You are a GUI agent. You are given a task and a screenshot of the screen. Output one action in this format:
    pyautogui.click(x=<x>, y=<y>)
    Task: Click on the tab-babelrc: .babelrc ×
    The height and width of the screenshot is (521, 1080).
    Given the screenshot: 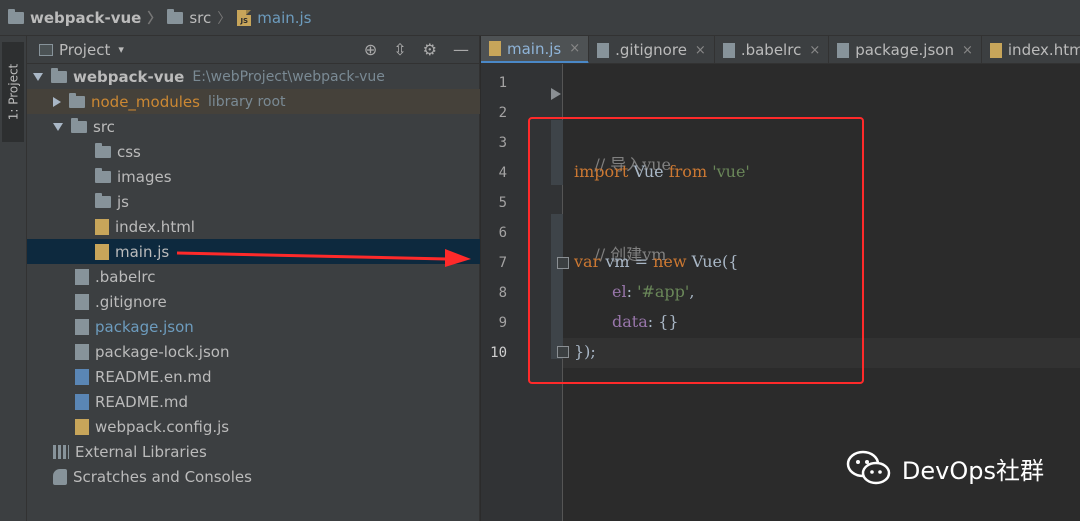 What is the action you would take?
    pyautogui.click(x=772, y=49)
    